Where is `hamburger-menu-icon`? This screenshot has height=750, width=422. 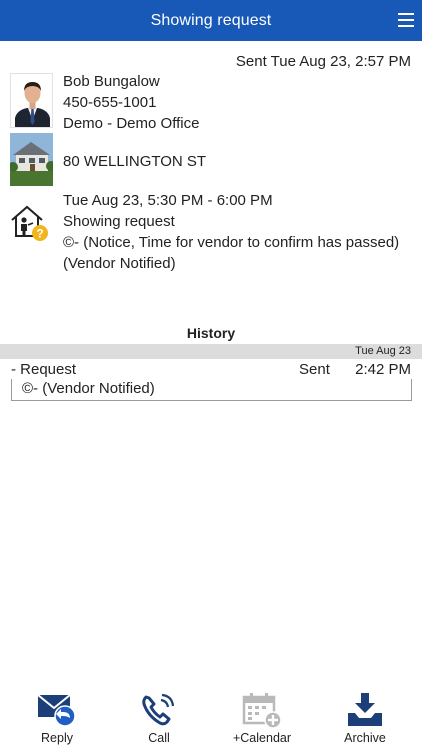 hamburger-menu-icon is located at coordinates (406, 20).